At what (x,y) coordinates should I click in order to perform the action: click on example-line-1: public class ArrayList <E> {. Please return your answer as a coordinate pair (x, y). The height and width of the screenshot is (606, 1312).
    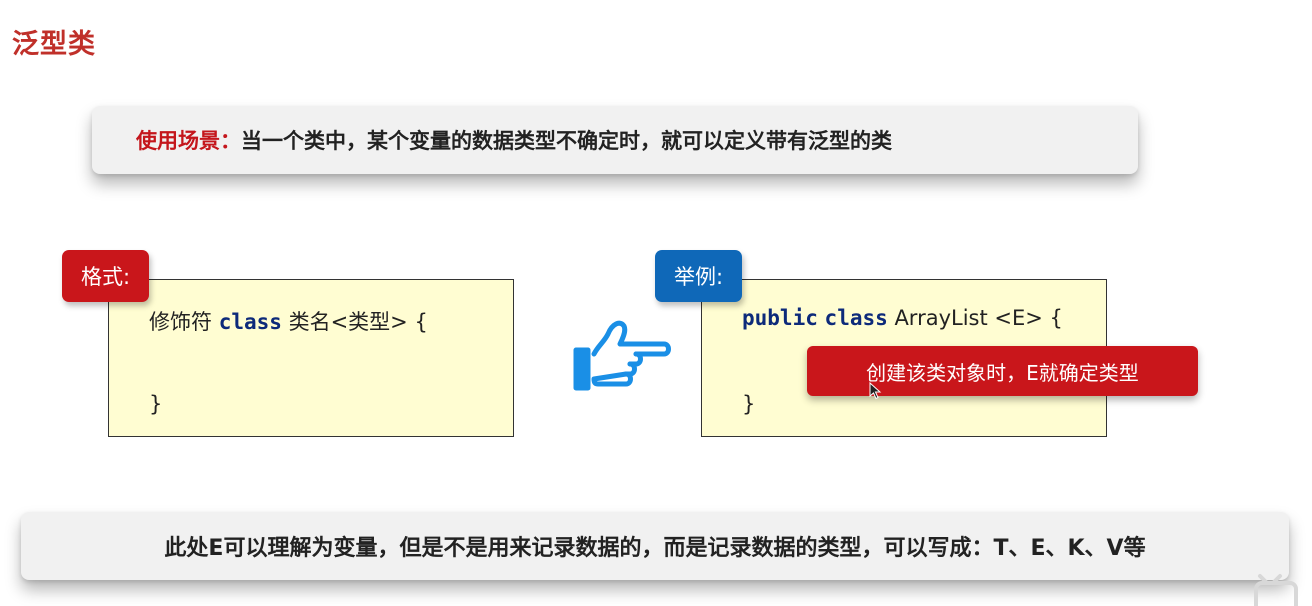
    Looking at the image, I should click on (902, 318).